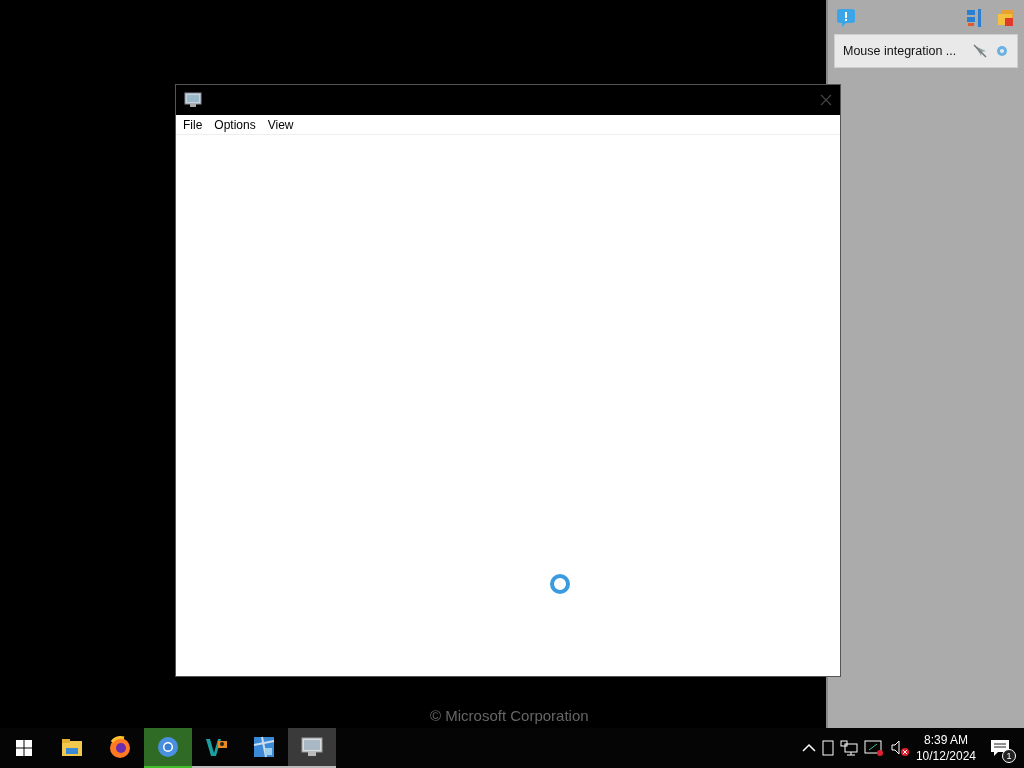  I want to click on notification-icon, so click(846, 18).